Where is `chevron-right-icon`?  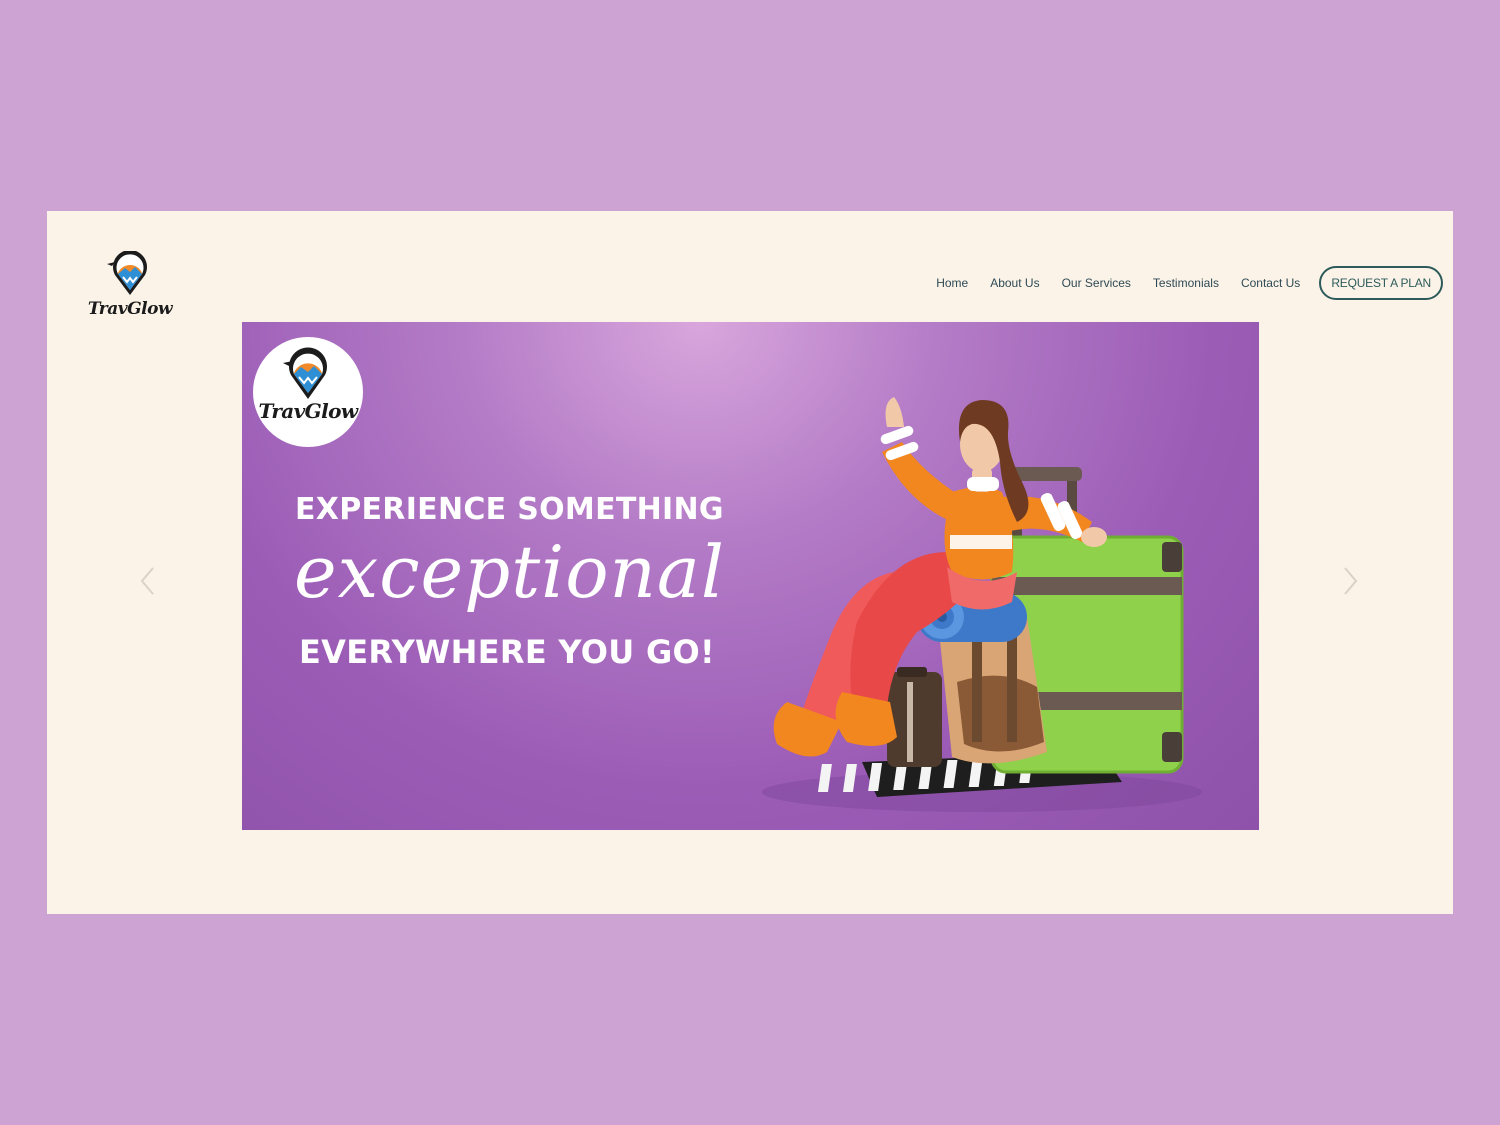 chevron-right-icon is located at coordinates (1351, 581).